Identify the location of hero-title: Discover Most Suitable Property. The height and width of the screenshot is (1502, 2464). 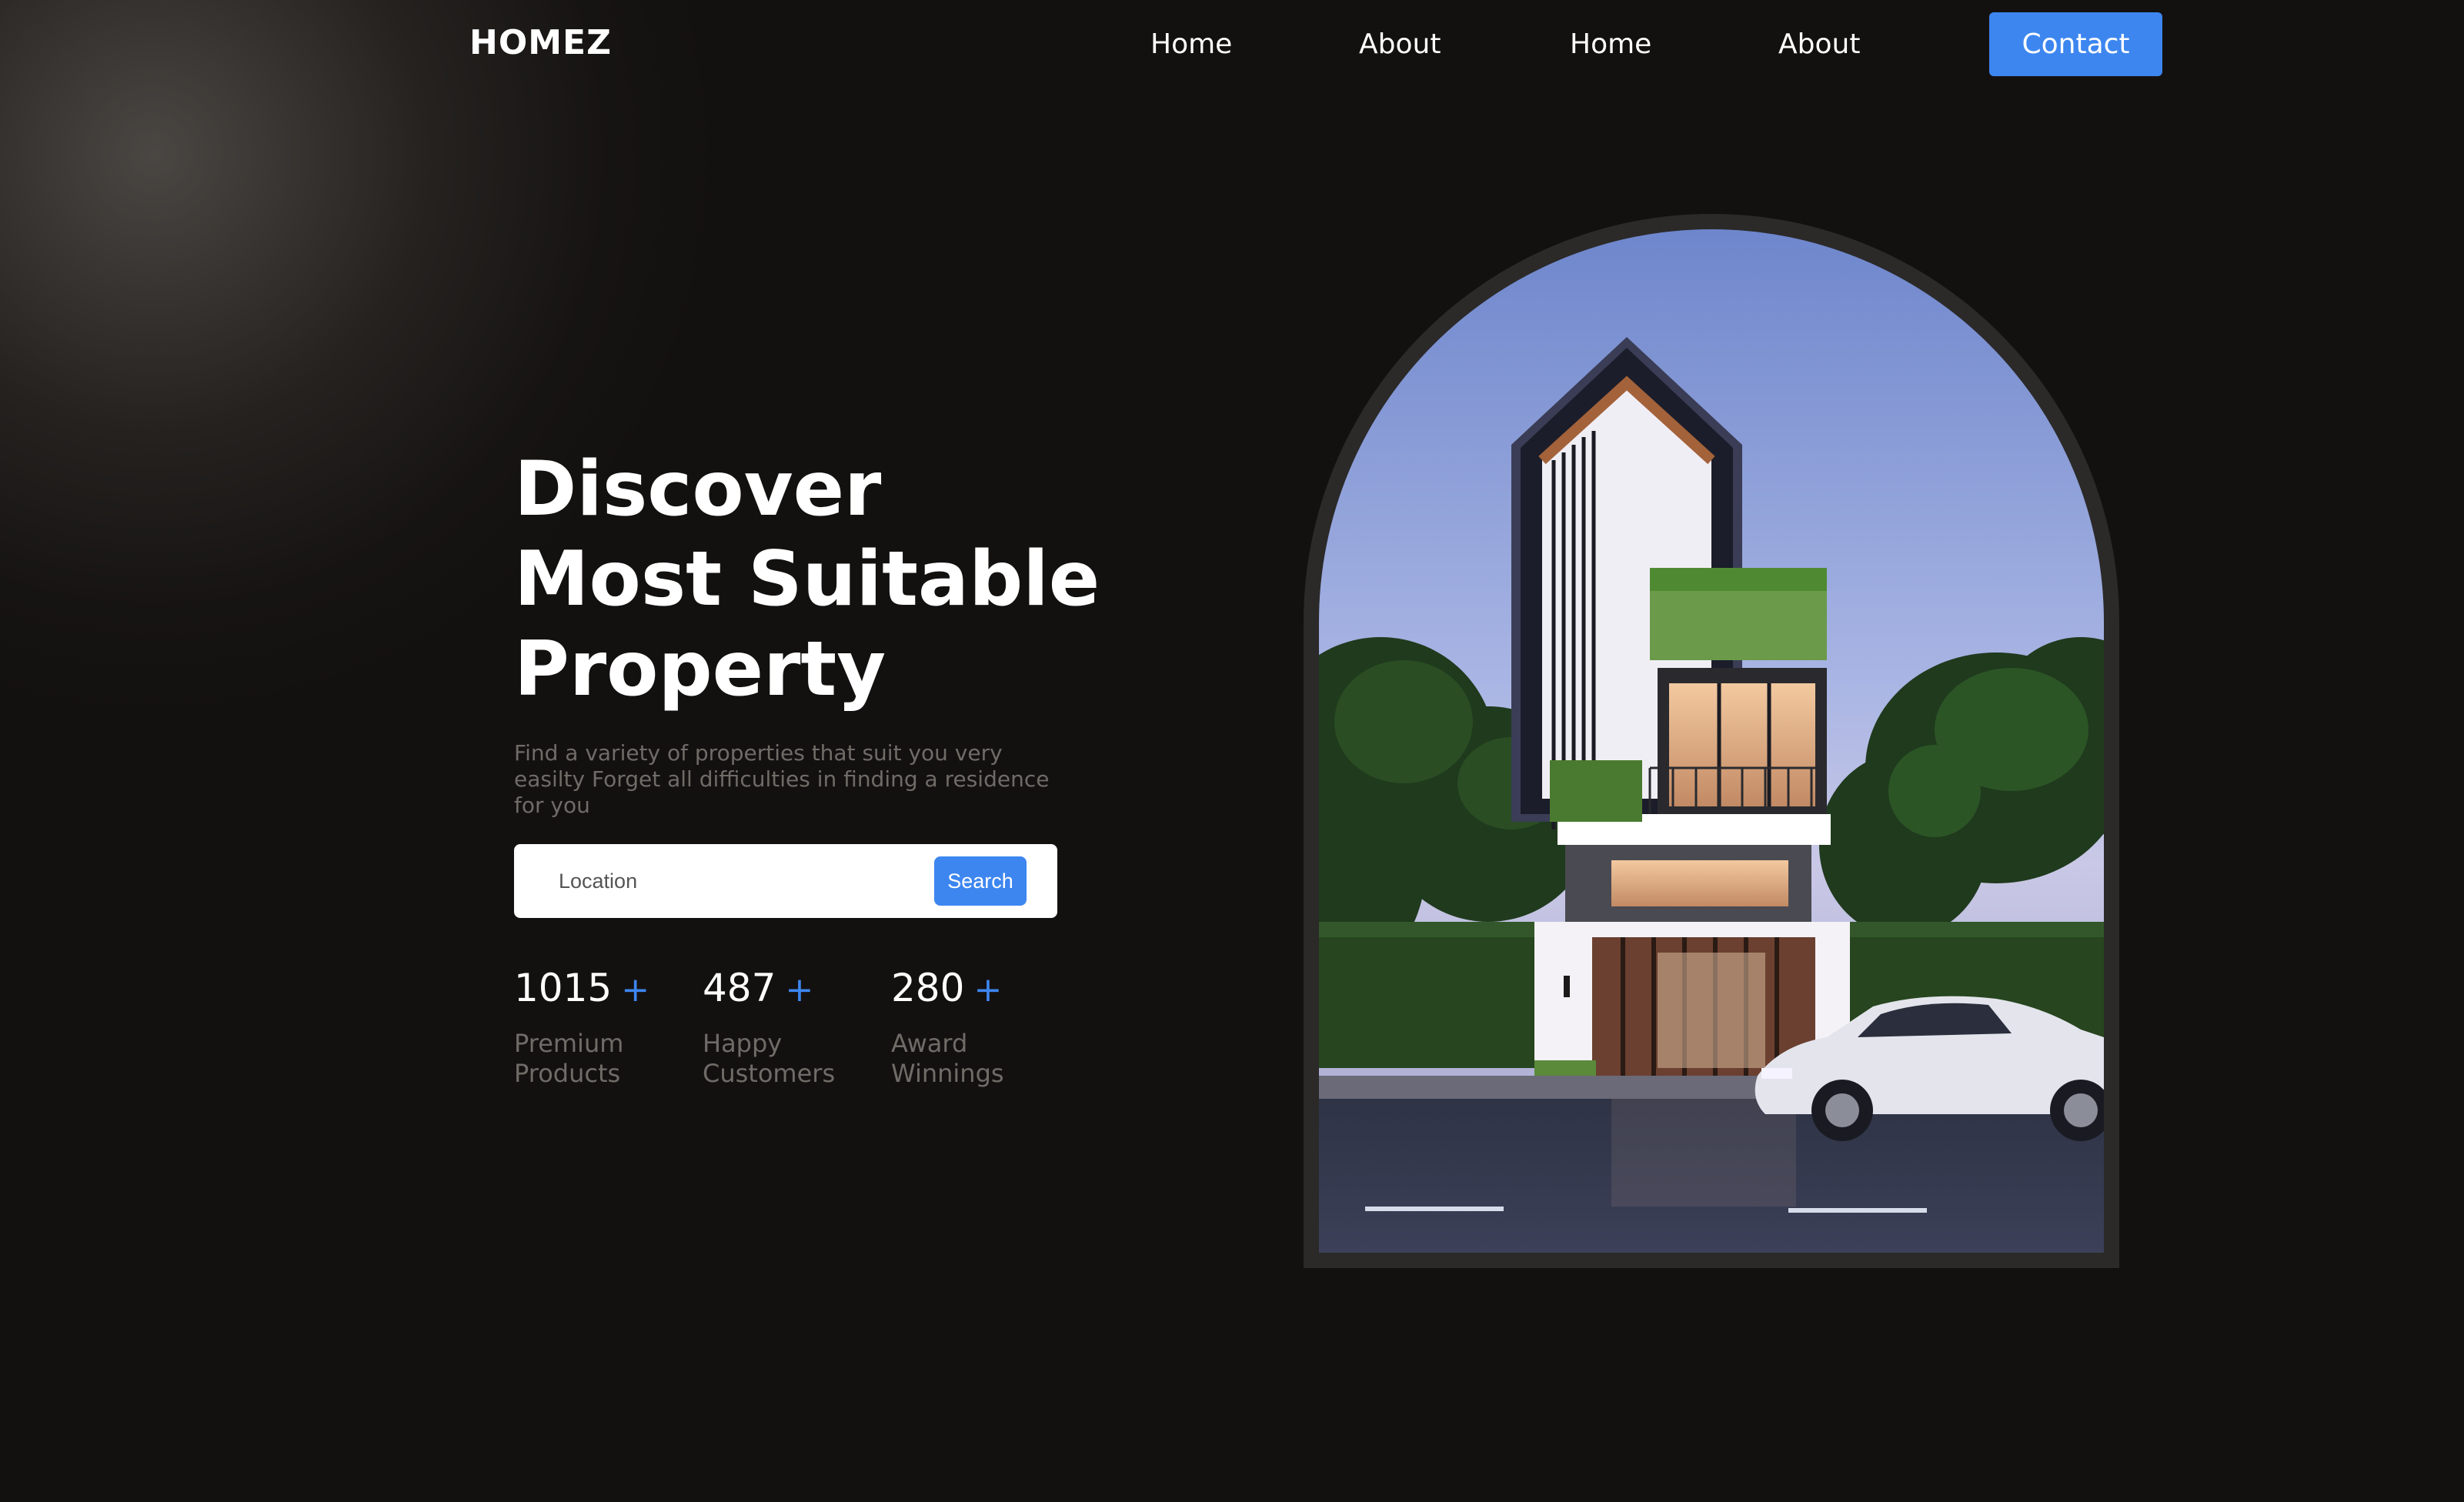
(807, 580).